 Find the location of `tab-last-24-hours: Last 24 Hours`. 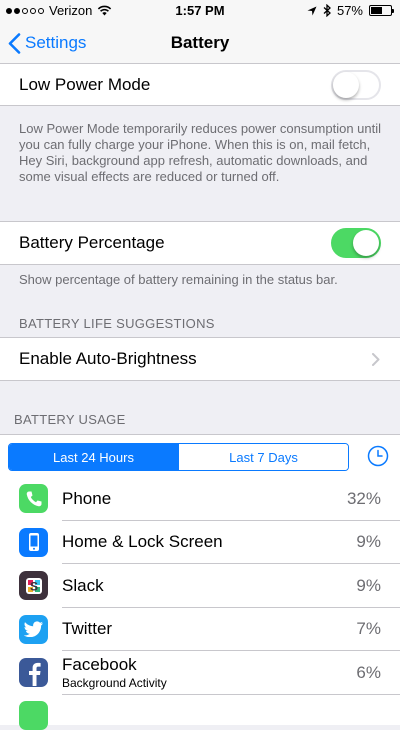

tab-last-24-hours: Last 24 Hours is located at coordinates (93, 457).